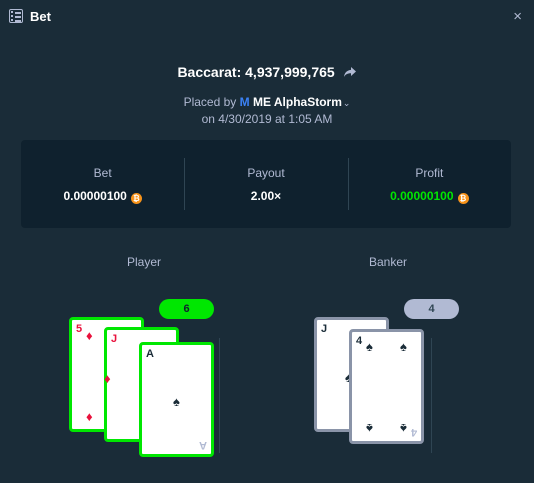  I want to click on banker-card-2: 4 ♠ ♠ ♠ ♠ 4, so click(386, 386).